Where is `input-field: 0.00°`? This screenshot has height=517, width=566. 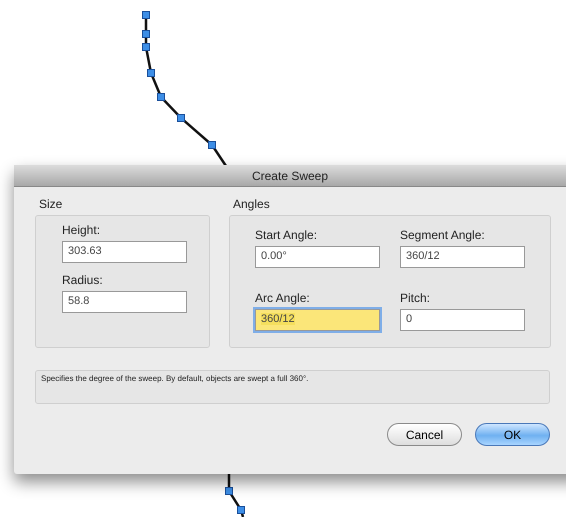
input-field: 0.00° is located at coordinates (317, 257).